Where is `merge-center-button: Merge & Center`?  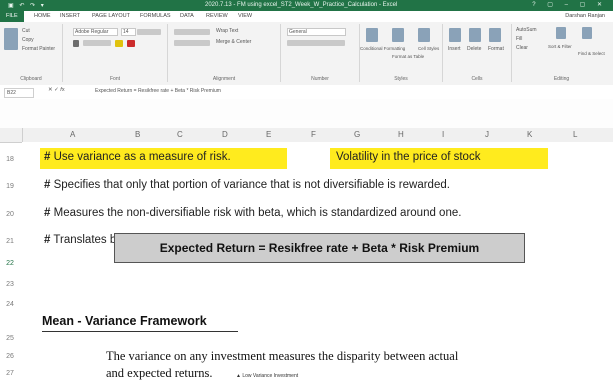 merge-center-button: Merge & Center is located at coordinates (233, 42).